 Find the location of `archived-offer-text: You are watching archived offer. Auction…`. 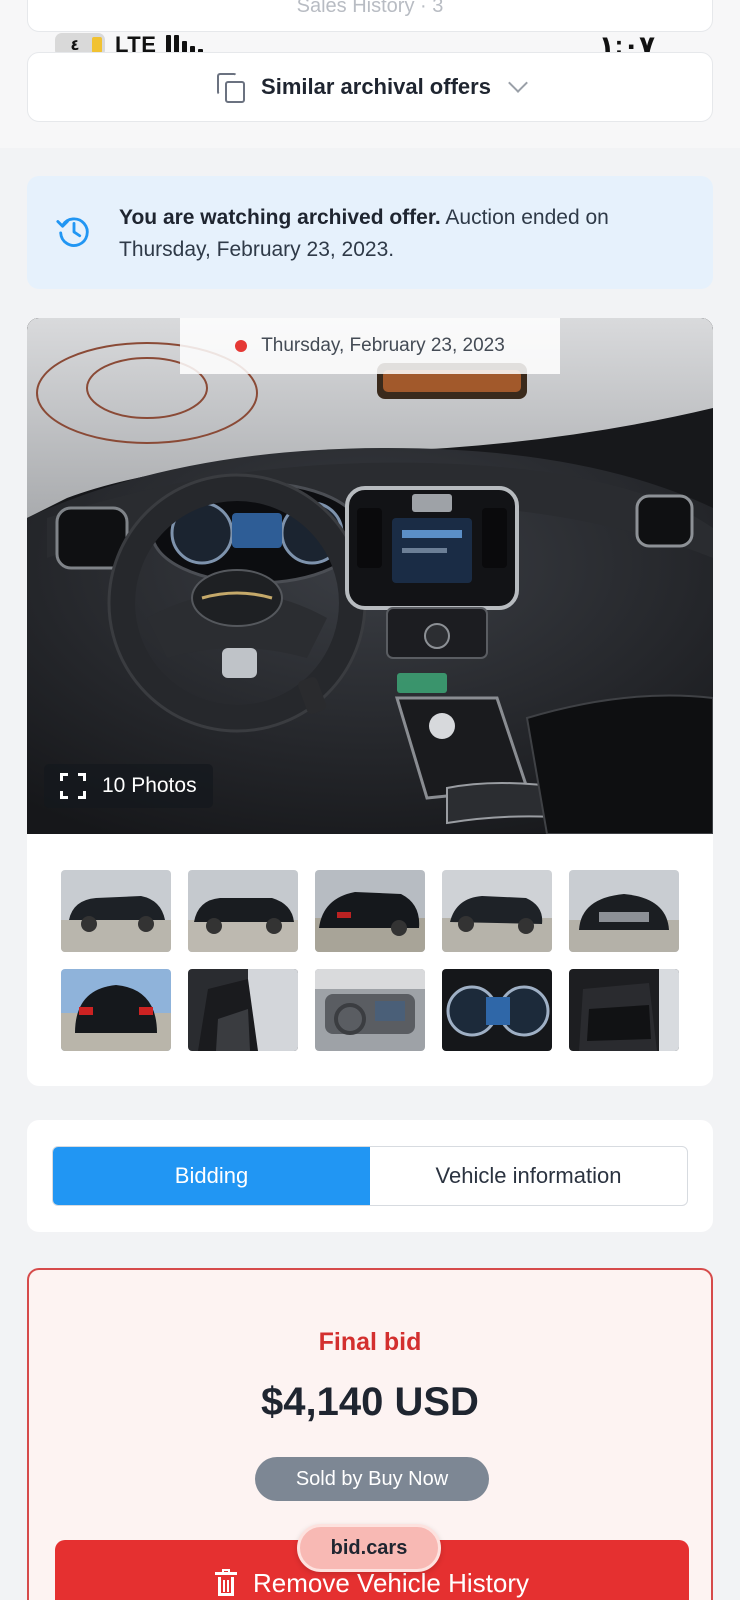

archived-offer-text: You are watching archived offer. Auction… is located at coordinates (364, 233).